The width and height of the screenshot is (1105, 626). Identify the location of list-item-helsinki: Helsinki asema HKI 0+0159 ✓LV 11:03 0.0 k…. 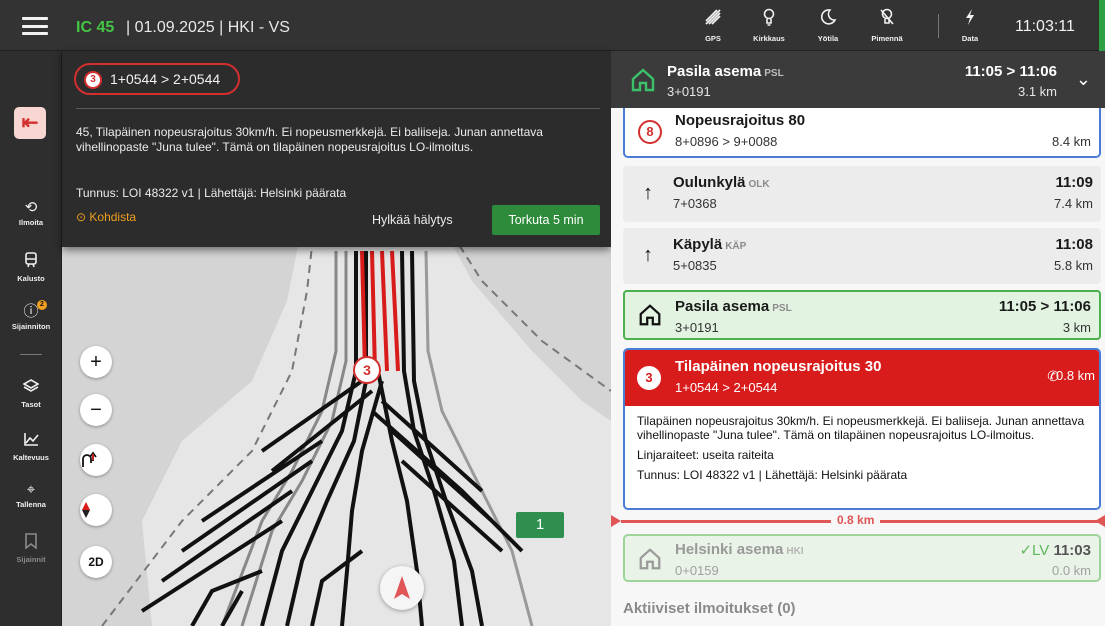
(862, 558).